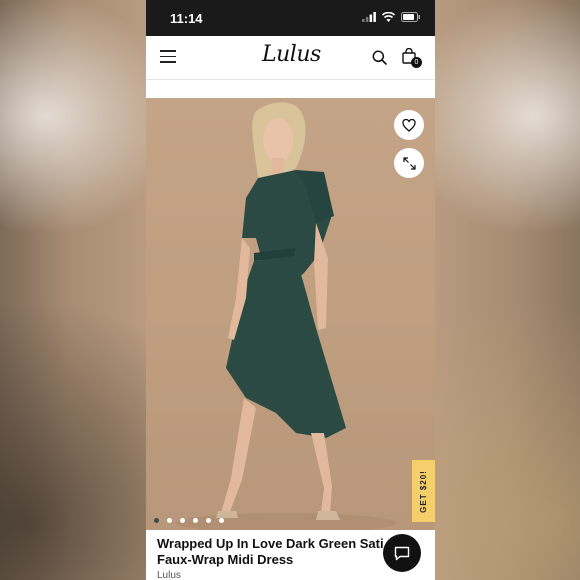  Describe the element at coordinates (225, 559) in the screenshot. I see `product-title-line-2: Faux-Wrap Midi Dress` at that location.